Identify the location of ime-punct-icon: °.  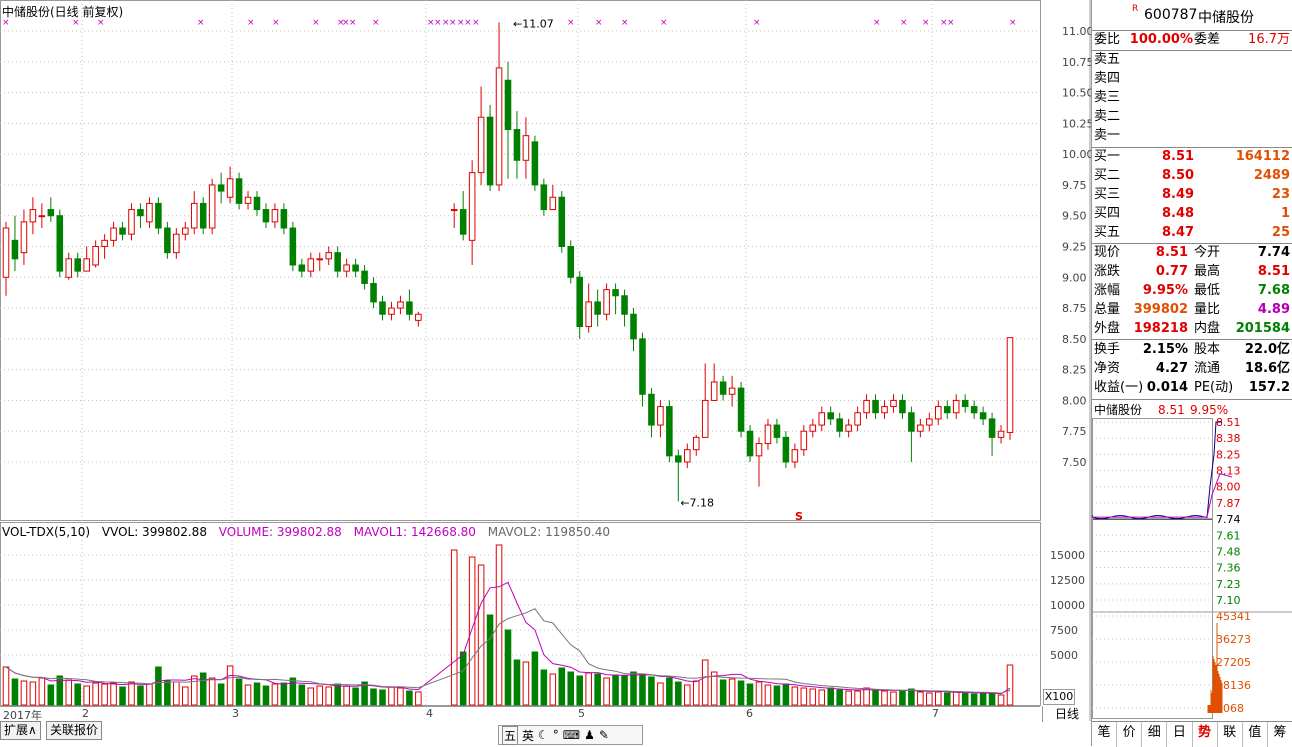
(556, 735).